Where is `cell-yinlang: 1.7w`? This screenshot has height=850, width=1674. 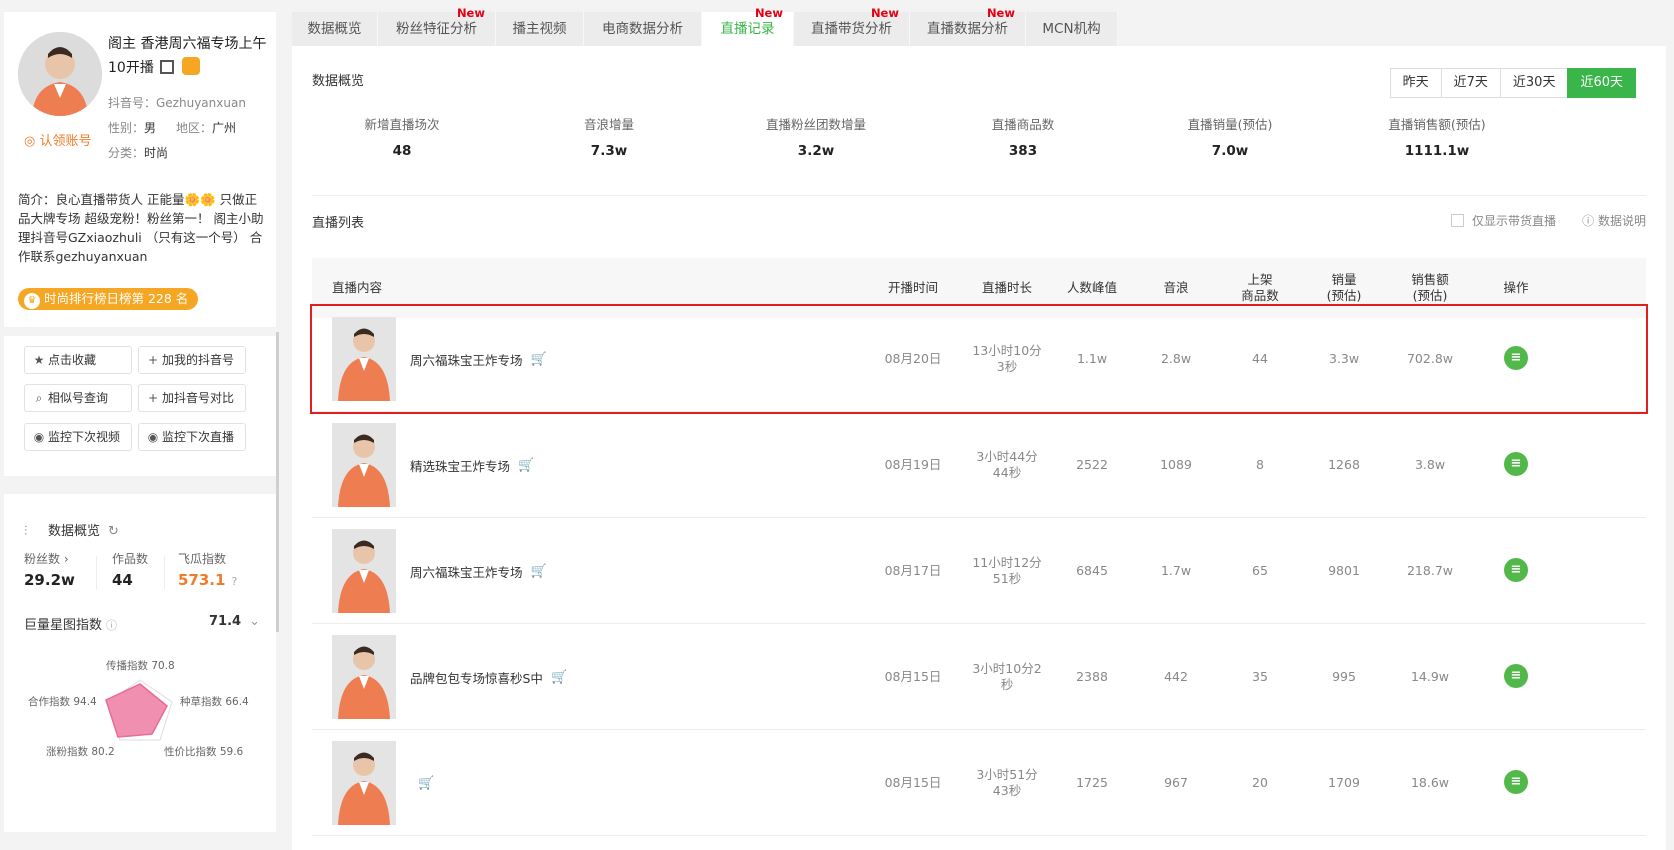
cell-yinlang: 1.7w is located at coordinates (1176, 570).